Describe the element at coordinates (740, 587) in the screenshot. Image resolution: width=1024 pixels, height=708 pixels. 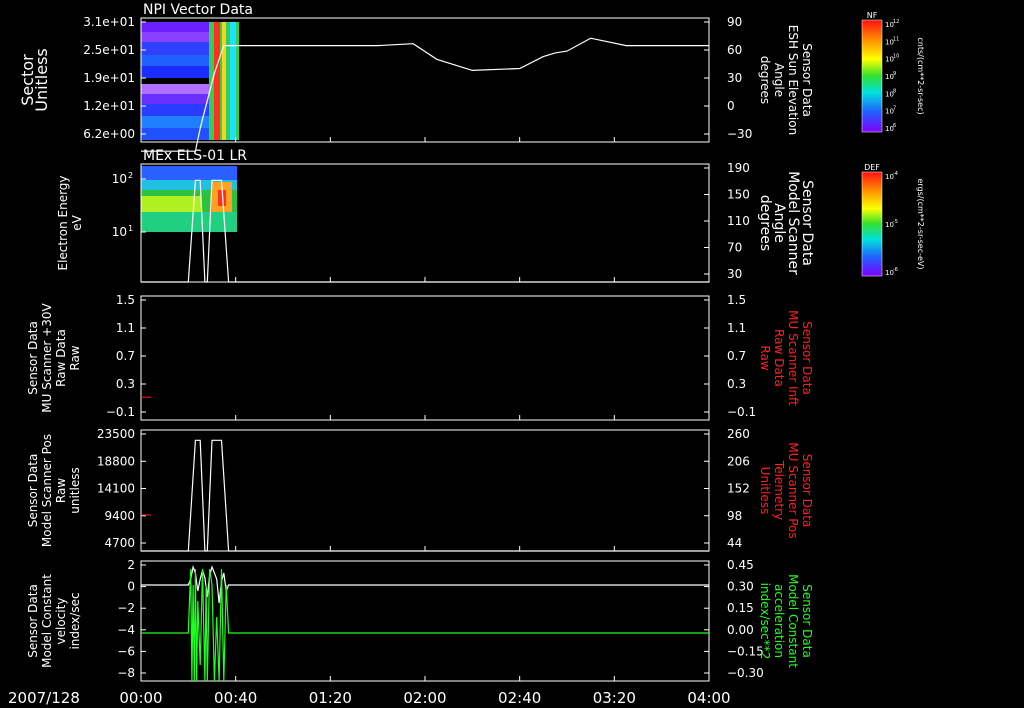
I see `right-tick-label: 0.30` at that location.